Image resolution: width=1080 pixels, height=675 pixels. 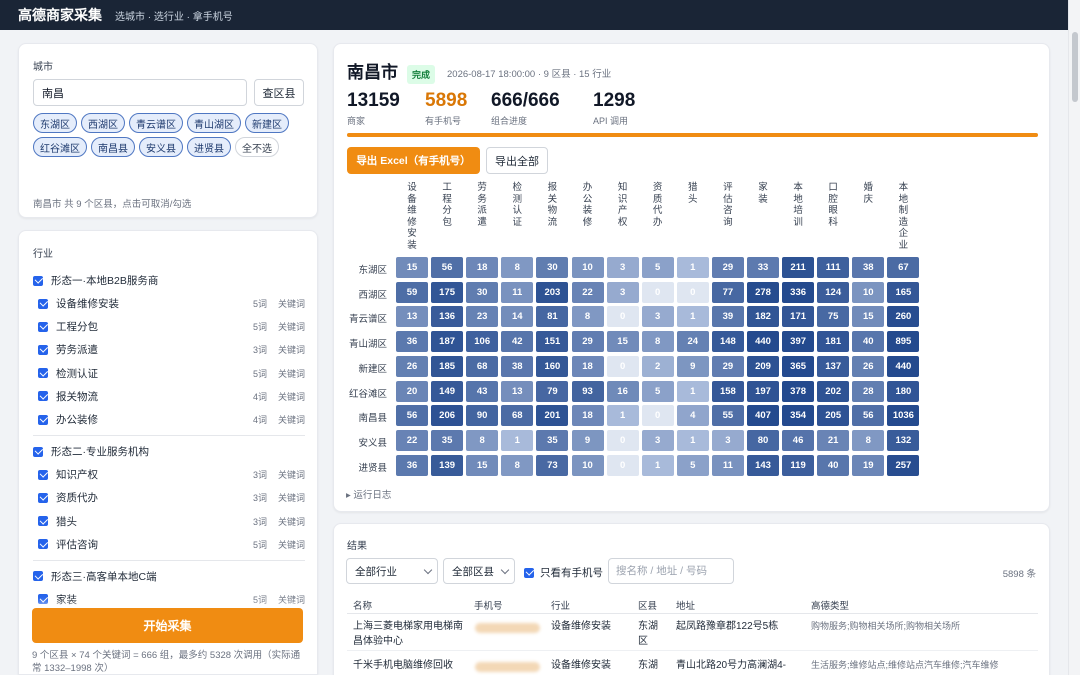 I want to click on district-chip: 青云谱区, so click(x=156, y=123).